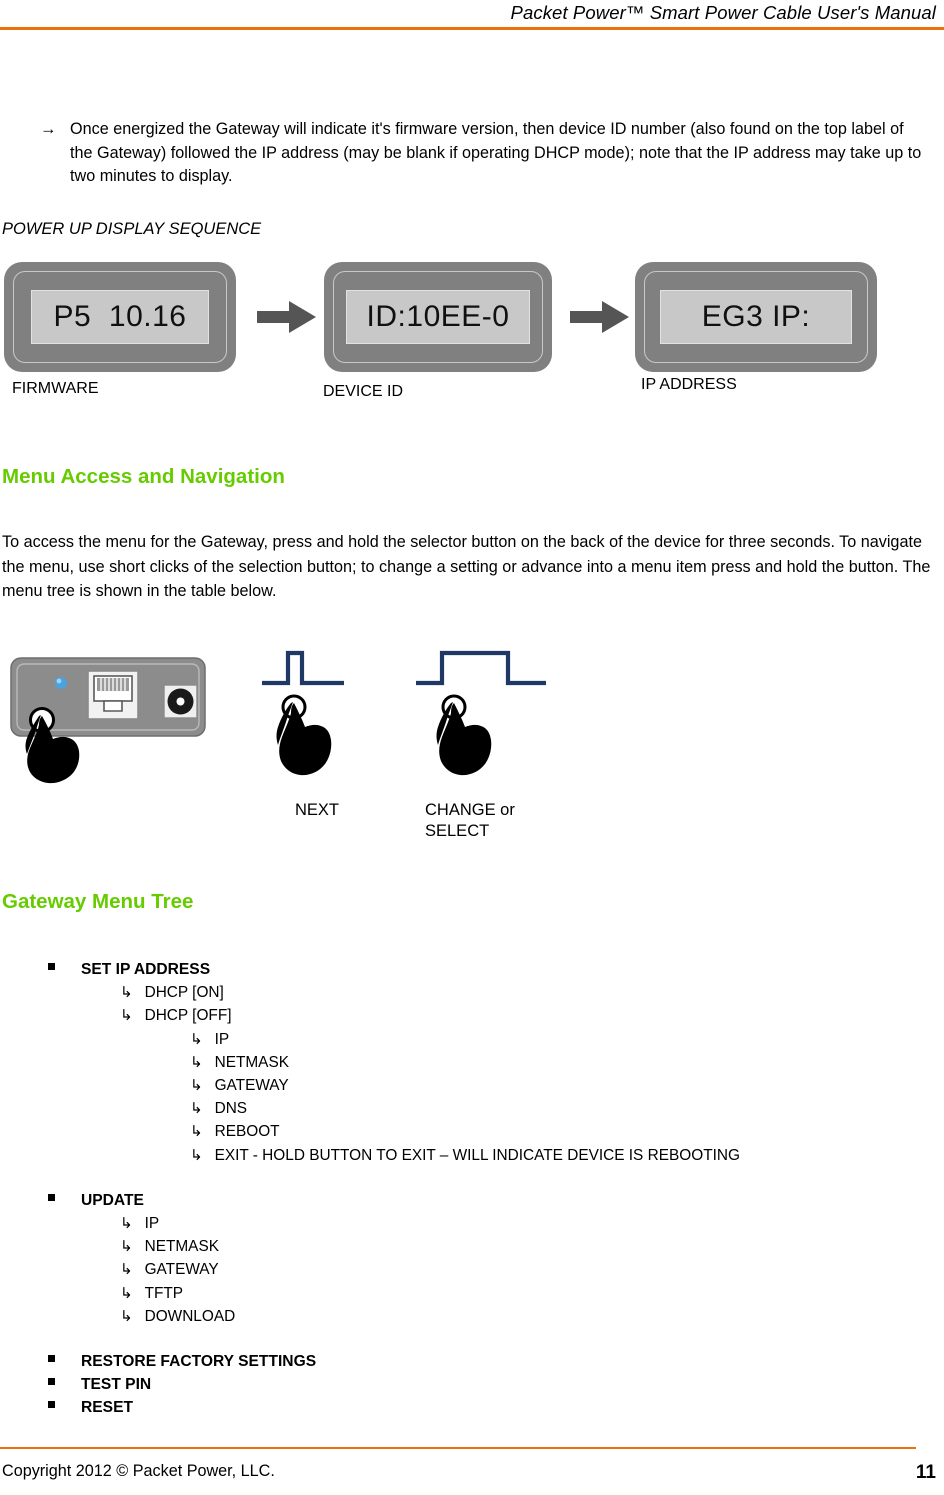  What do you see at coordinates (472, 1407) in the screenshot?
I see `menu-item-top: RESET` at bounding box center [472, 1407].